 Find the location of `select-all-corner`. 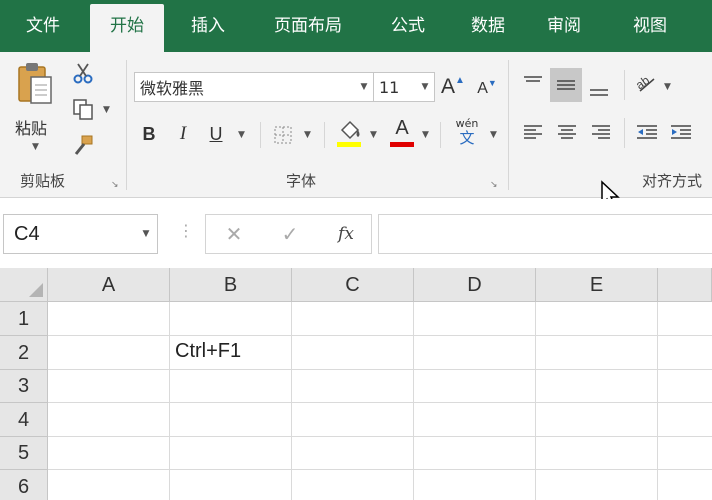

select-all-corner is located at coordinates (24, 285).